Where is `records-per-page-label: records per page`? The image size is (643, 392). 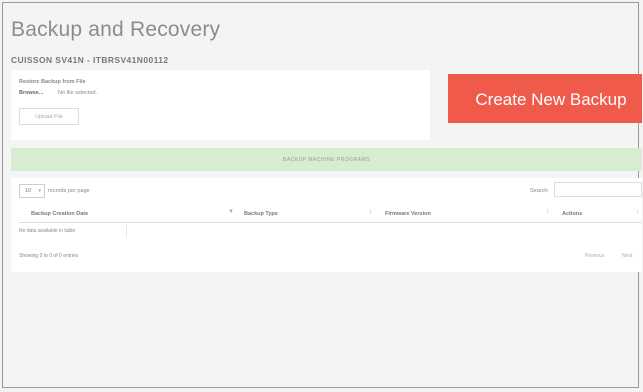
records-per-page-label: records per page is located at coordinates (69, 191).